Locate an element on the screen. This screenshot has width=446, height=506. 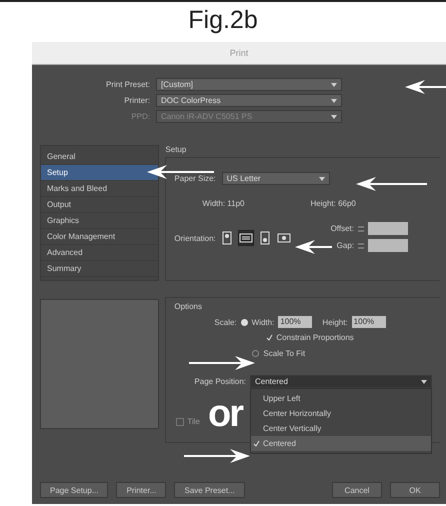
sidebar-item: Graphics is located at coordinates (99, 221).